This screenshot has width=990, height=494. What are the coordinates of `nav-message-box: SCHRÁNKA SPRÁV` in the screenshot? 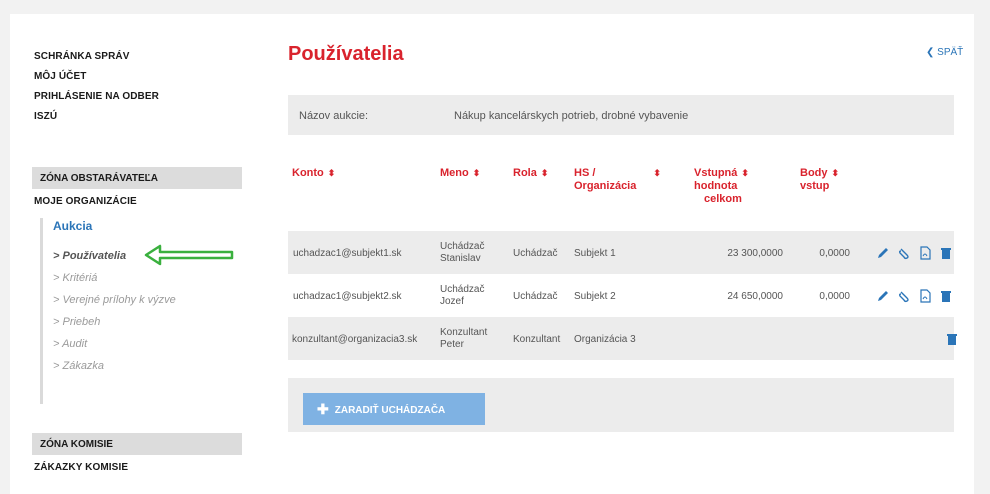 It's located at (81, 56).